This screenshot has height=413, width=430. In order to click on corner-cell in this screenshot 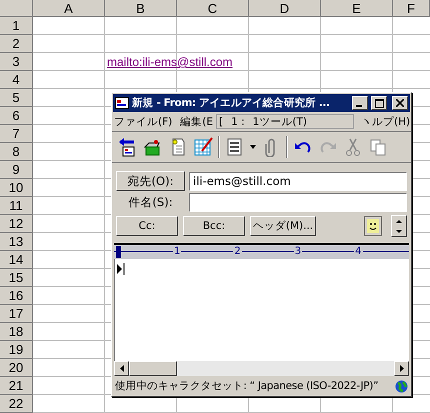, I will do `click(16, 8)`.